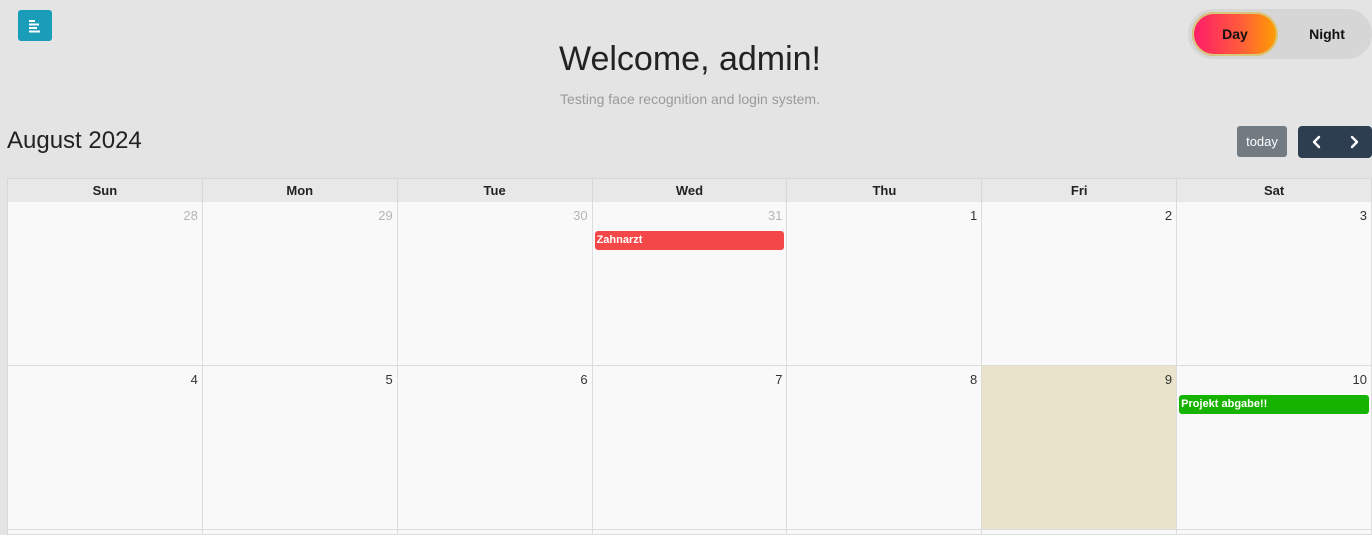 This screenshot has height=535, width=1372. What do you see at coordinates (300, 284) in the screenshot?
I see `day-cell: 29` at bounding box center [300, 284].